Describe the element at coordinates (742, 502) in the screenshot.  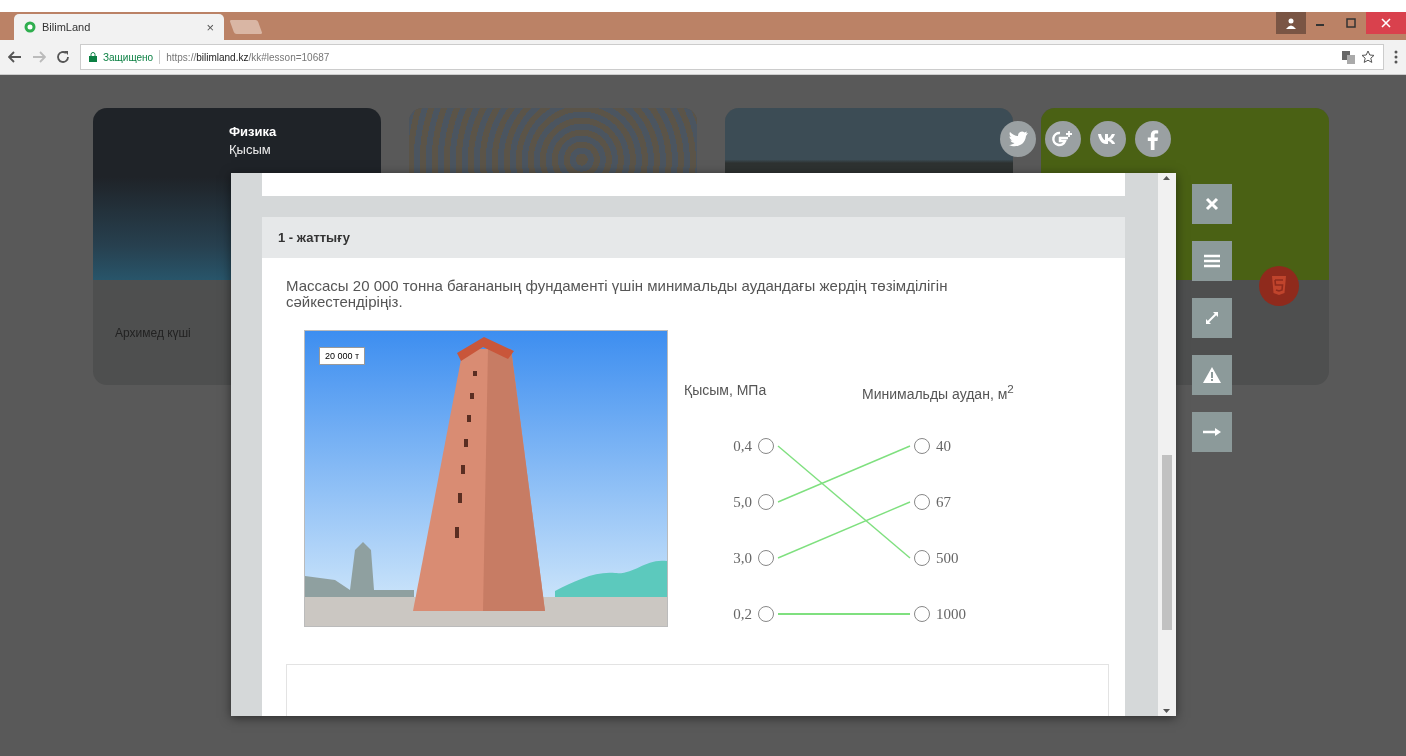
I see `pressure-value: 5,0` at that location.